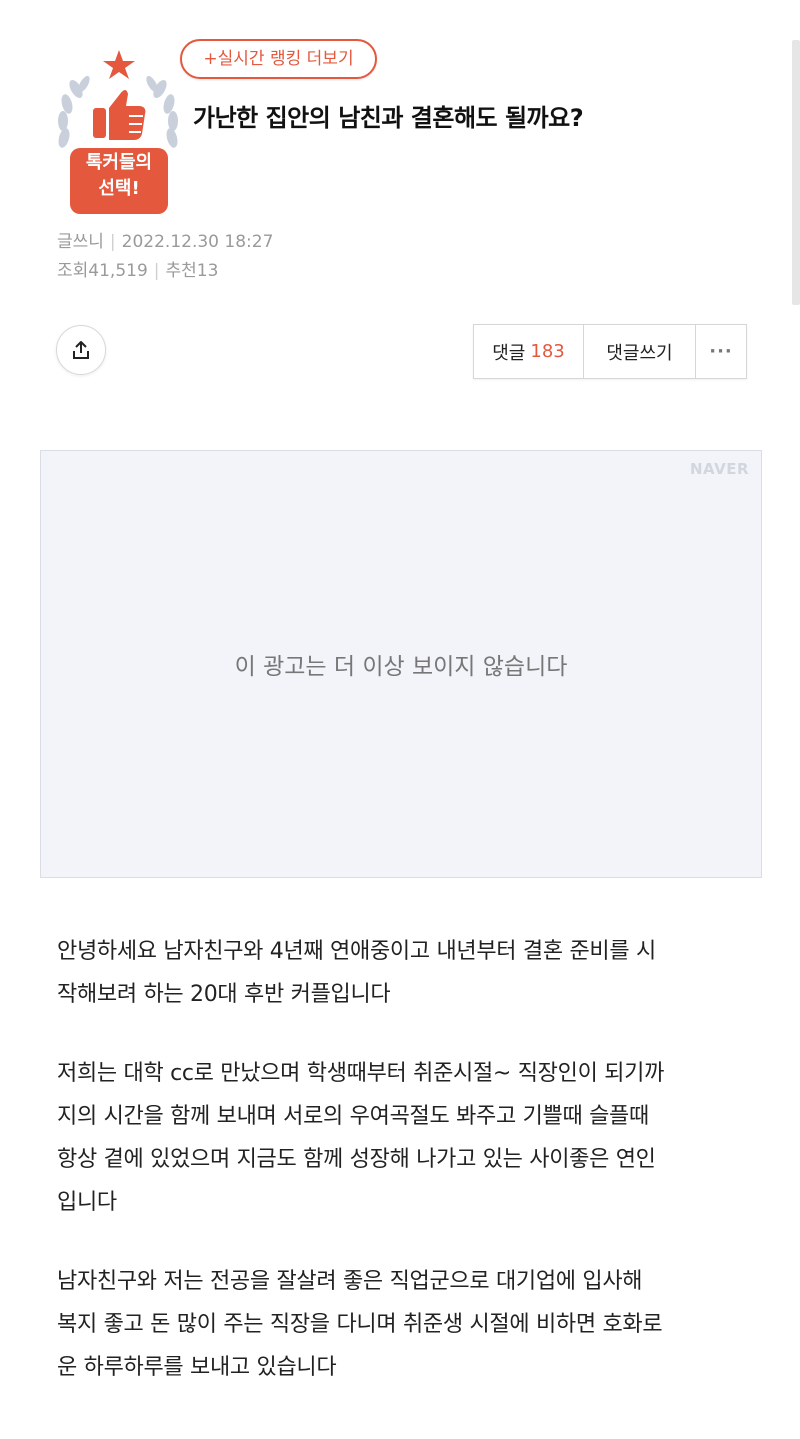 The width and height of the screenshot is (800, 1439). I want to click on more-icon: ···, so click(721, 351).